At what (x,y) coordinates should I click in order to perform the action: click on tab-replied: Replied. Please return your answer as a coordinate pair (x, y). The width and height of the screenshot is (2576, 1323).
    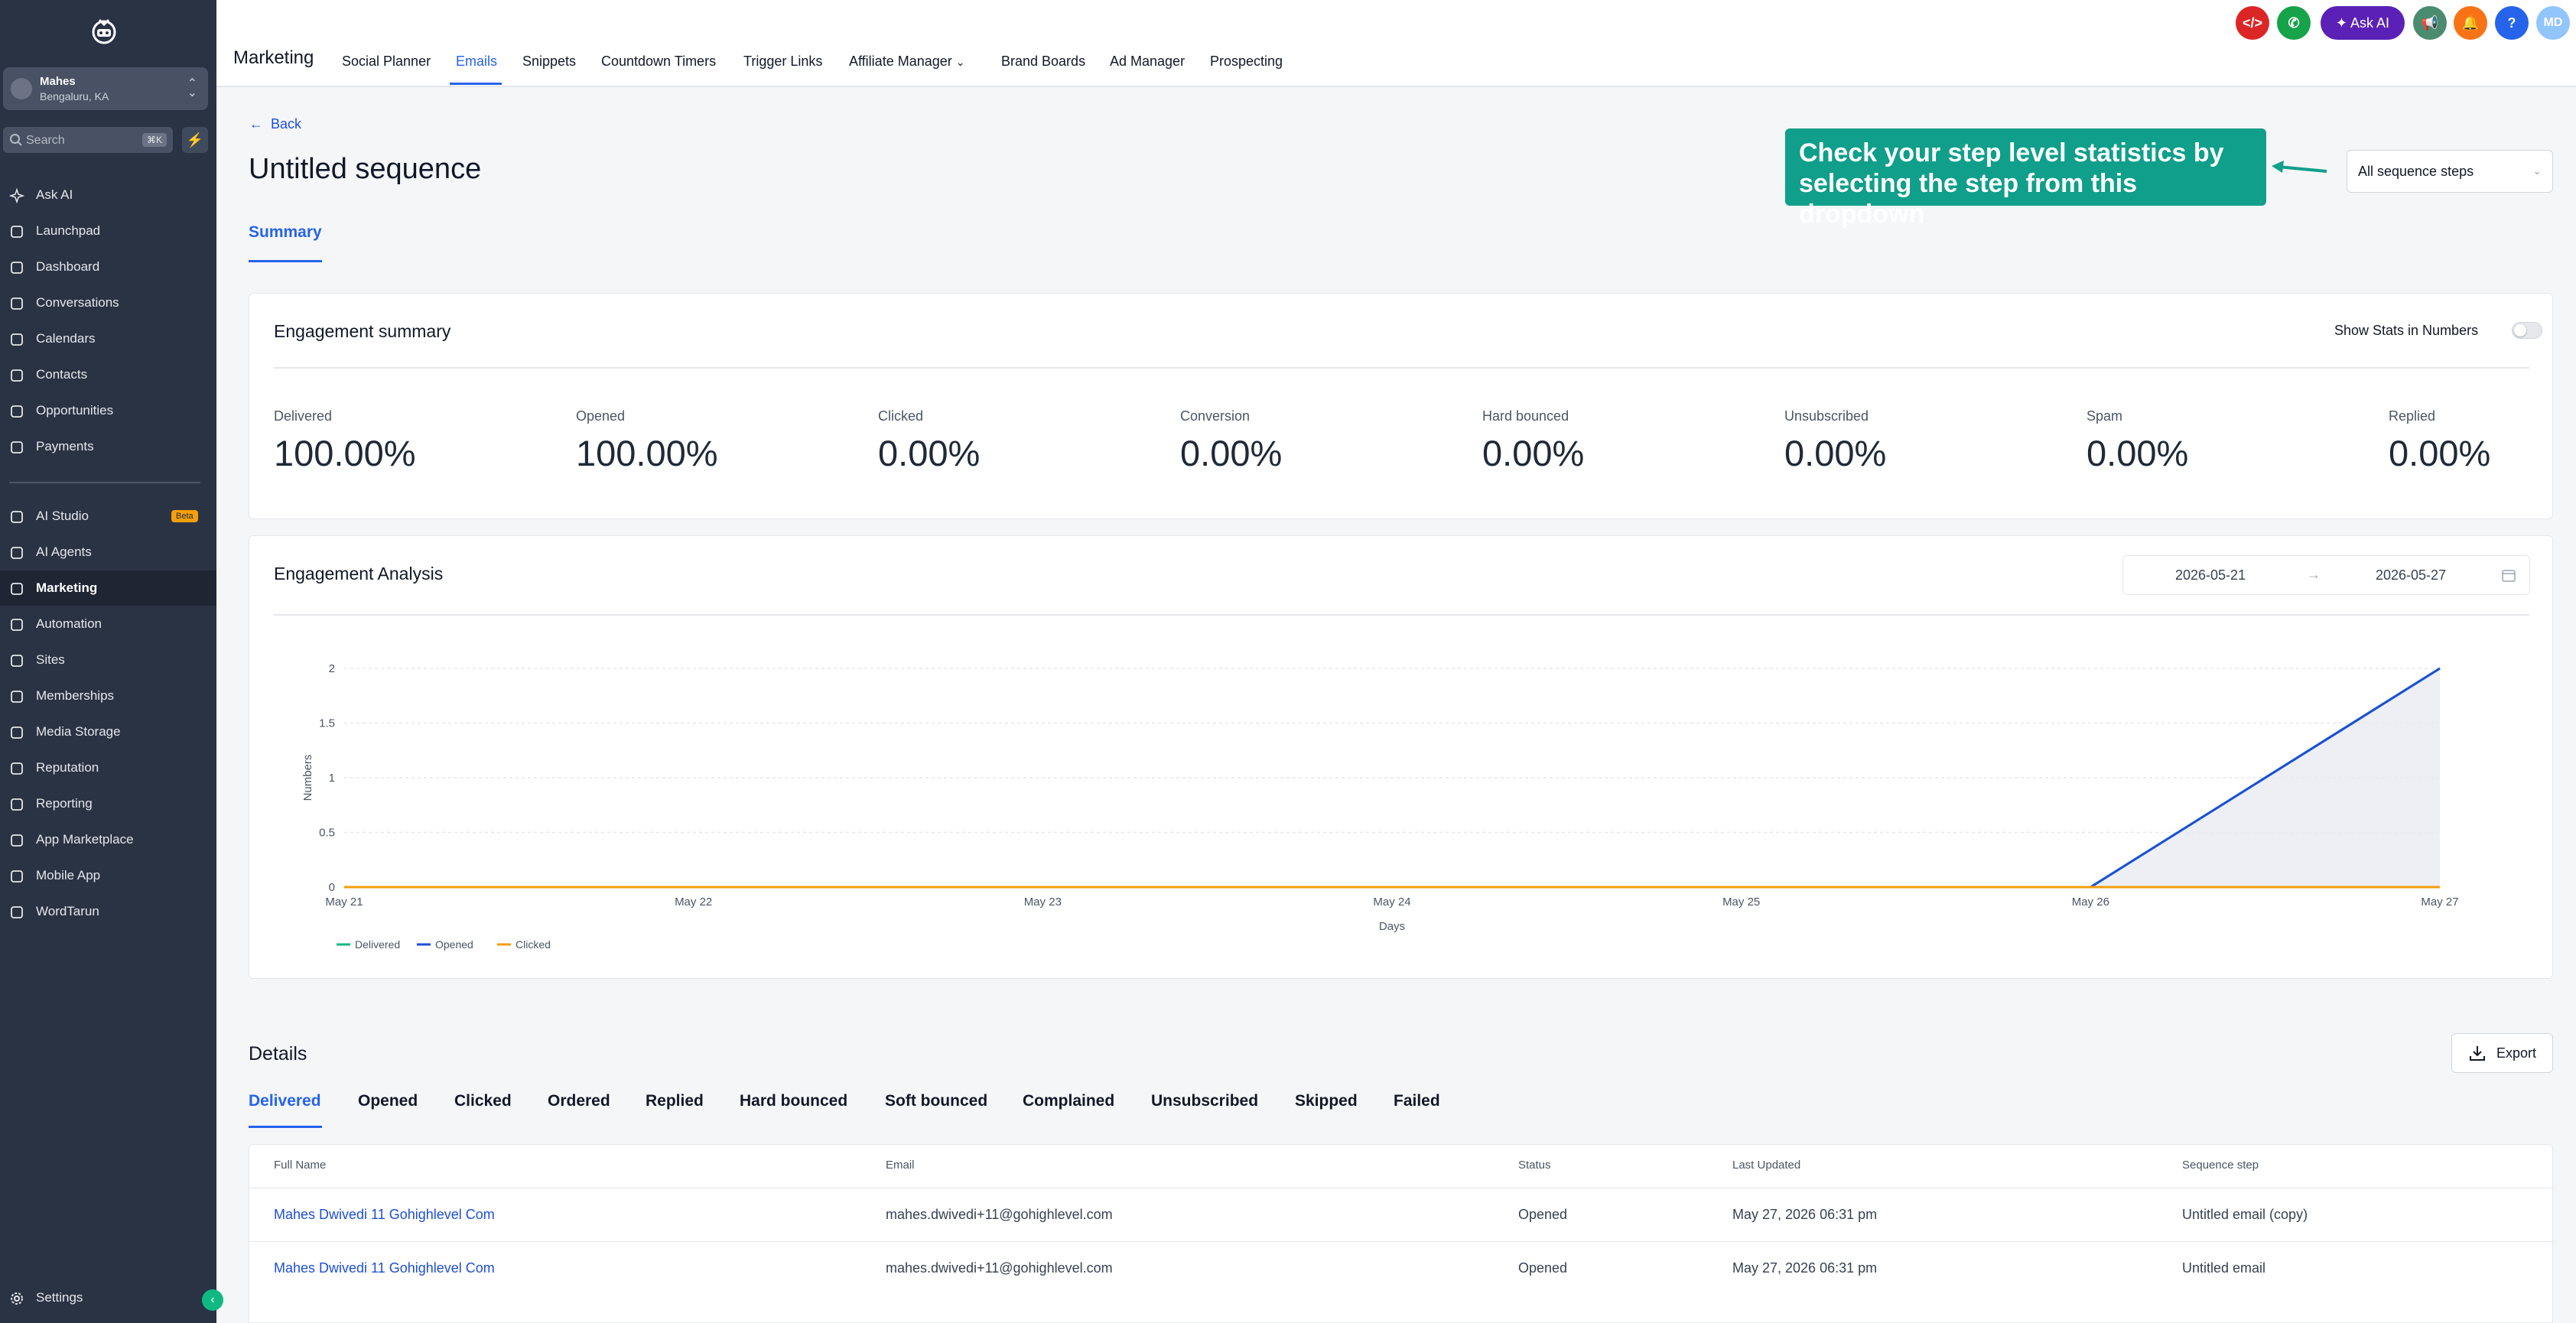
    Looking at the image, I should click on (675, 1101).